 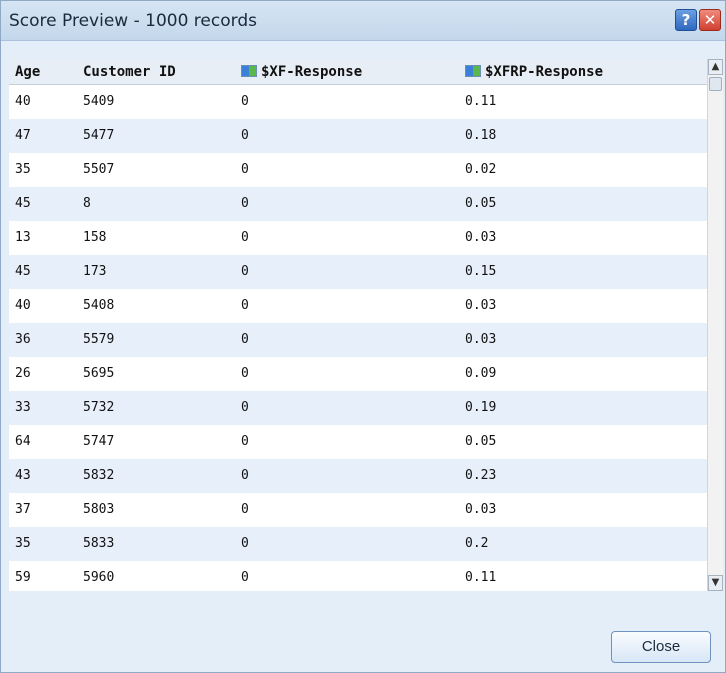 What do you see at coordinates (358, 510) in the screenshot?
I see `table-row: 37 5803 0 0.03` at bounding box center [358, 510].